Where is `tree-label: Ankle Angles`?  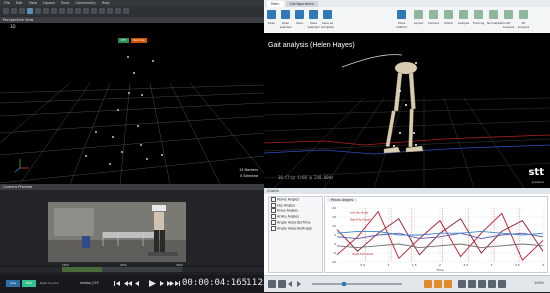 tree-label: Ankle Angles is located at coordinates (288, 216).